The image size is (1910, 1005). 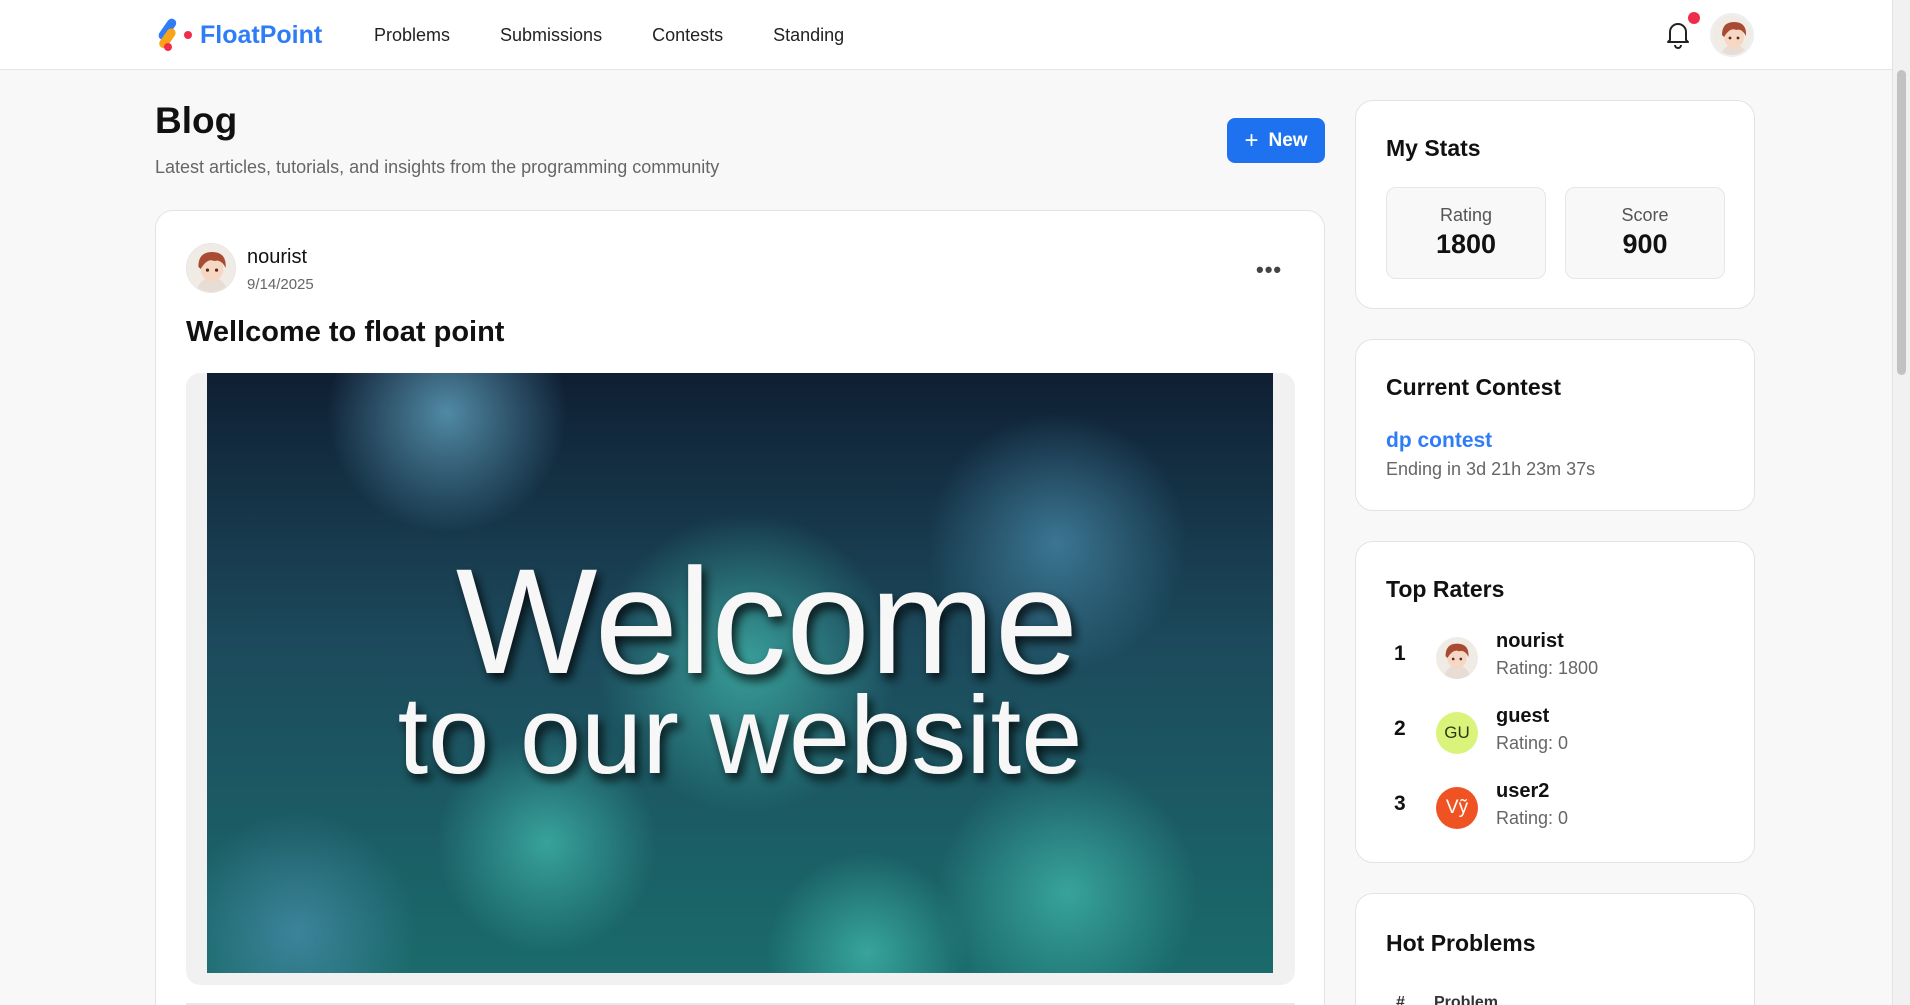 I want to click on post-title: Wellcome to float point, so click(x=345, y=332).